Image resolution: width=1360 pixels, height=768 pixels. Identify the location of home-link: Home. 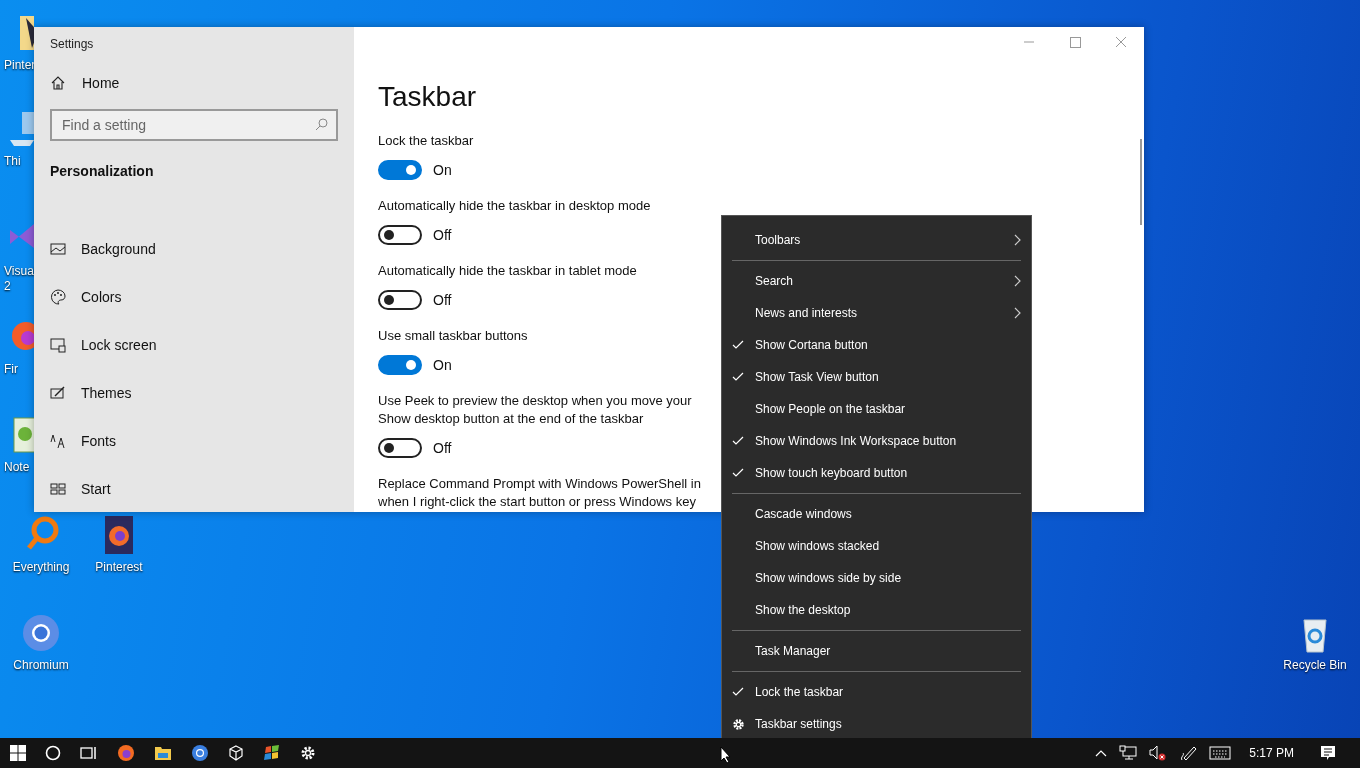
(194, 83).